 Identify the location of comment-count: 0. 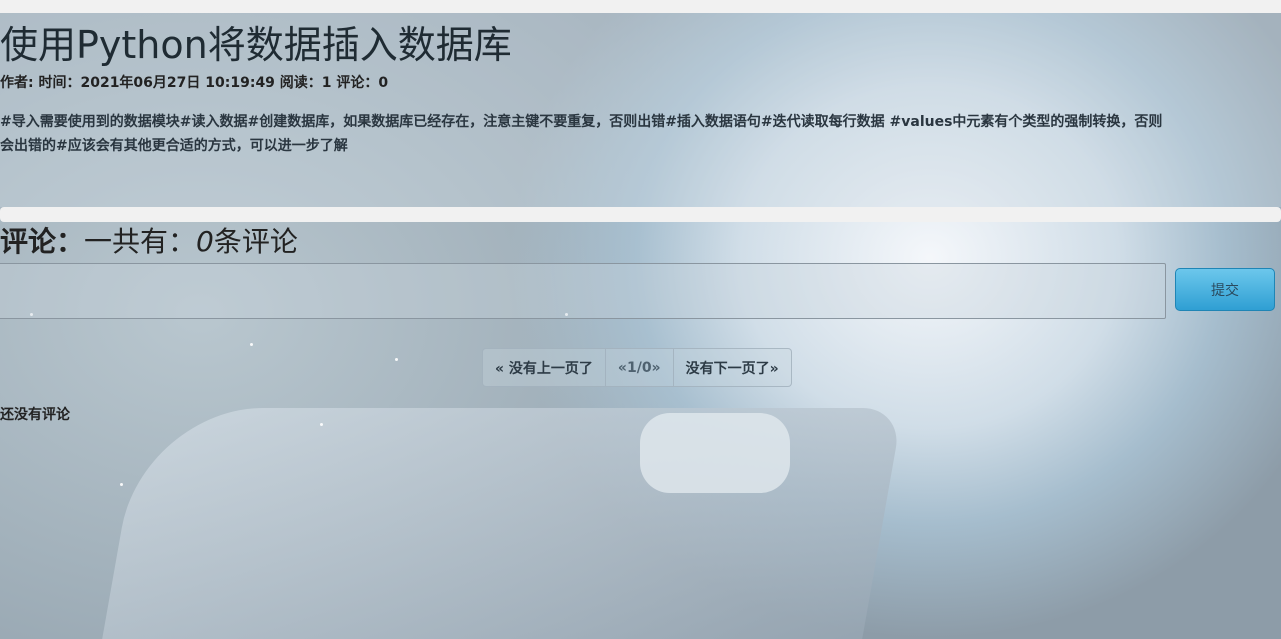
(205, 241).